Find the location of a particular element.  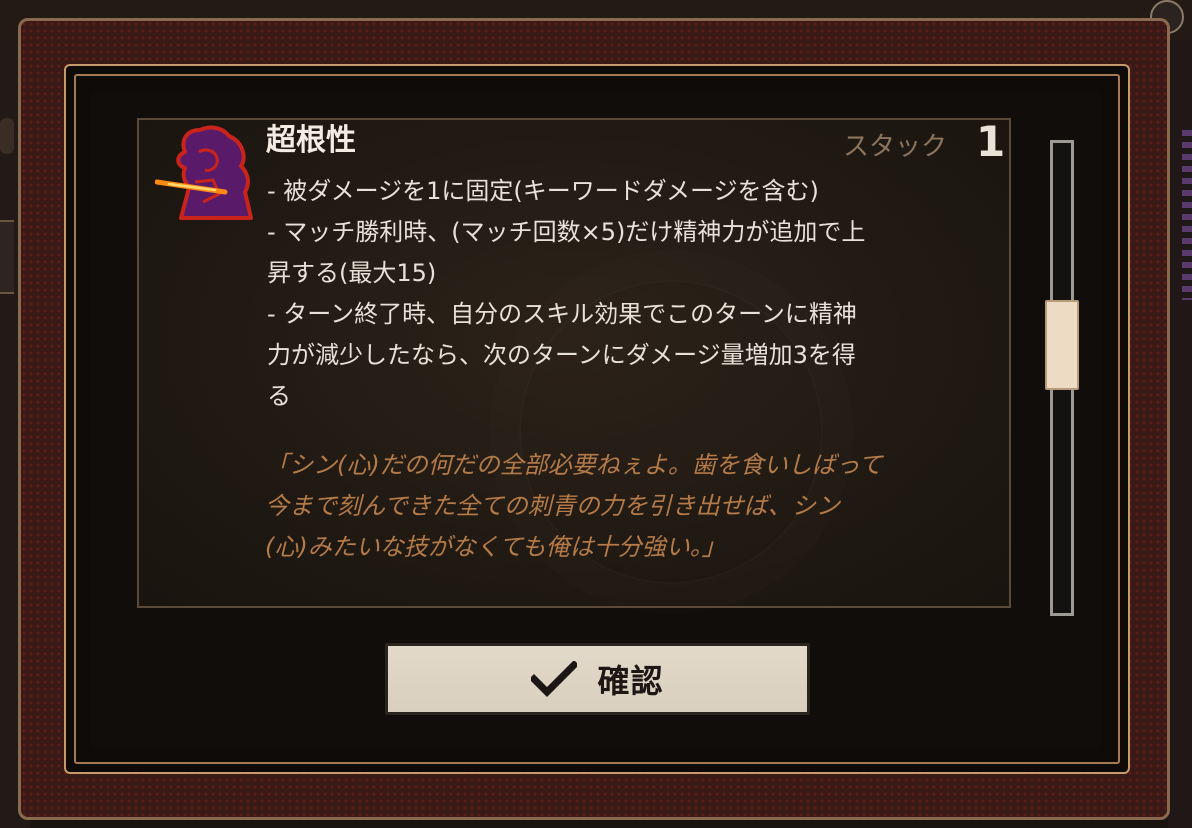

description-line: 力が減少したなら、次のターンにダメージ量増加3を得 is located at coordinates (561, 355).